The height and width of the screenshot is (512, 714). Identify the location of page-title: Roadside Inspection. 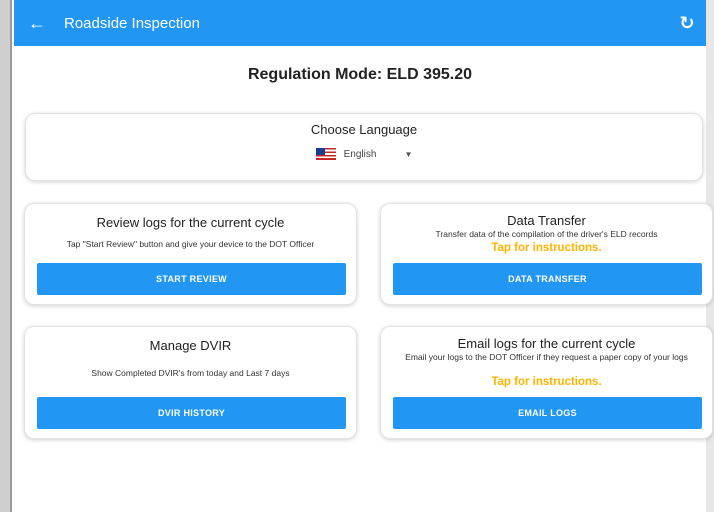
(132, 23).